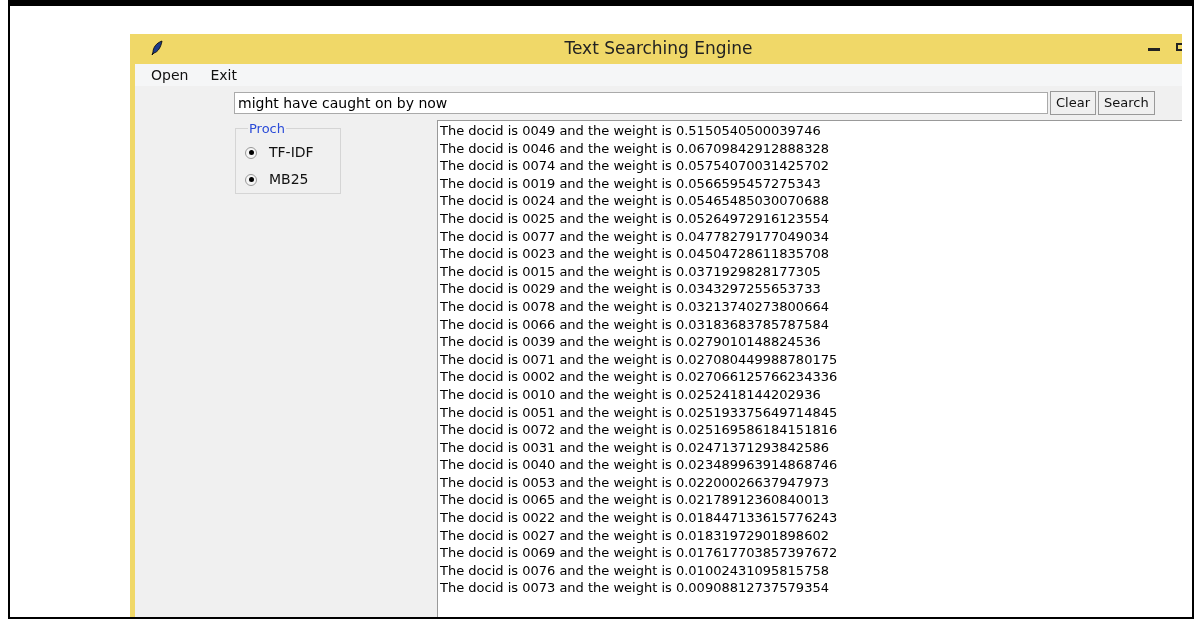 The image size is (1200, 621). What do you see at coordinates (157, 48) in the screenshot?
I see `feather-icon` at bounding box center [157, 48].